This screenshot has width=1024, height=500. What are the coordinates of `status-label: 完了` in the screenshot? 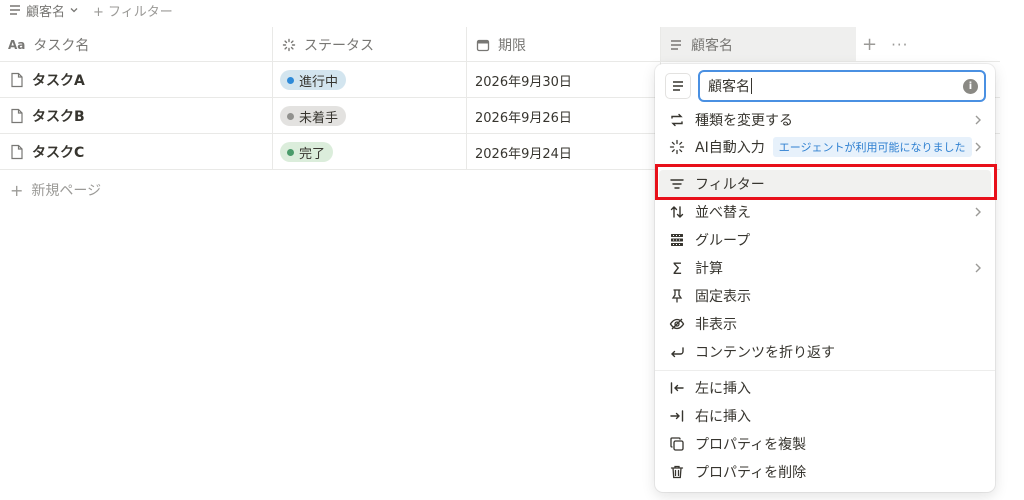 It's located at (312, 154).